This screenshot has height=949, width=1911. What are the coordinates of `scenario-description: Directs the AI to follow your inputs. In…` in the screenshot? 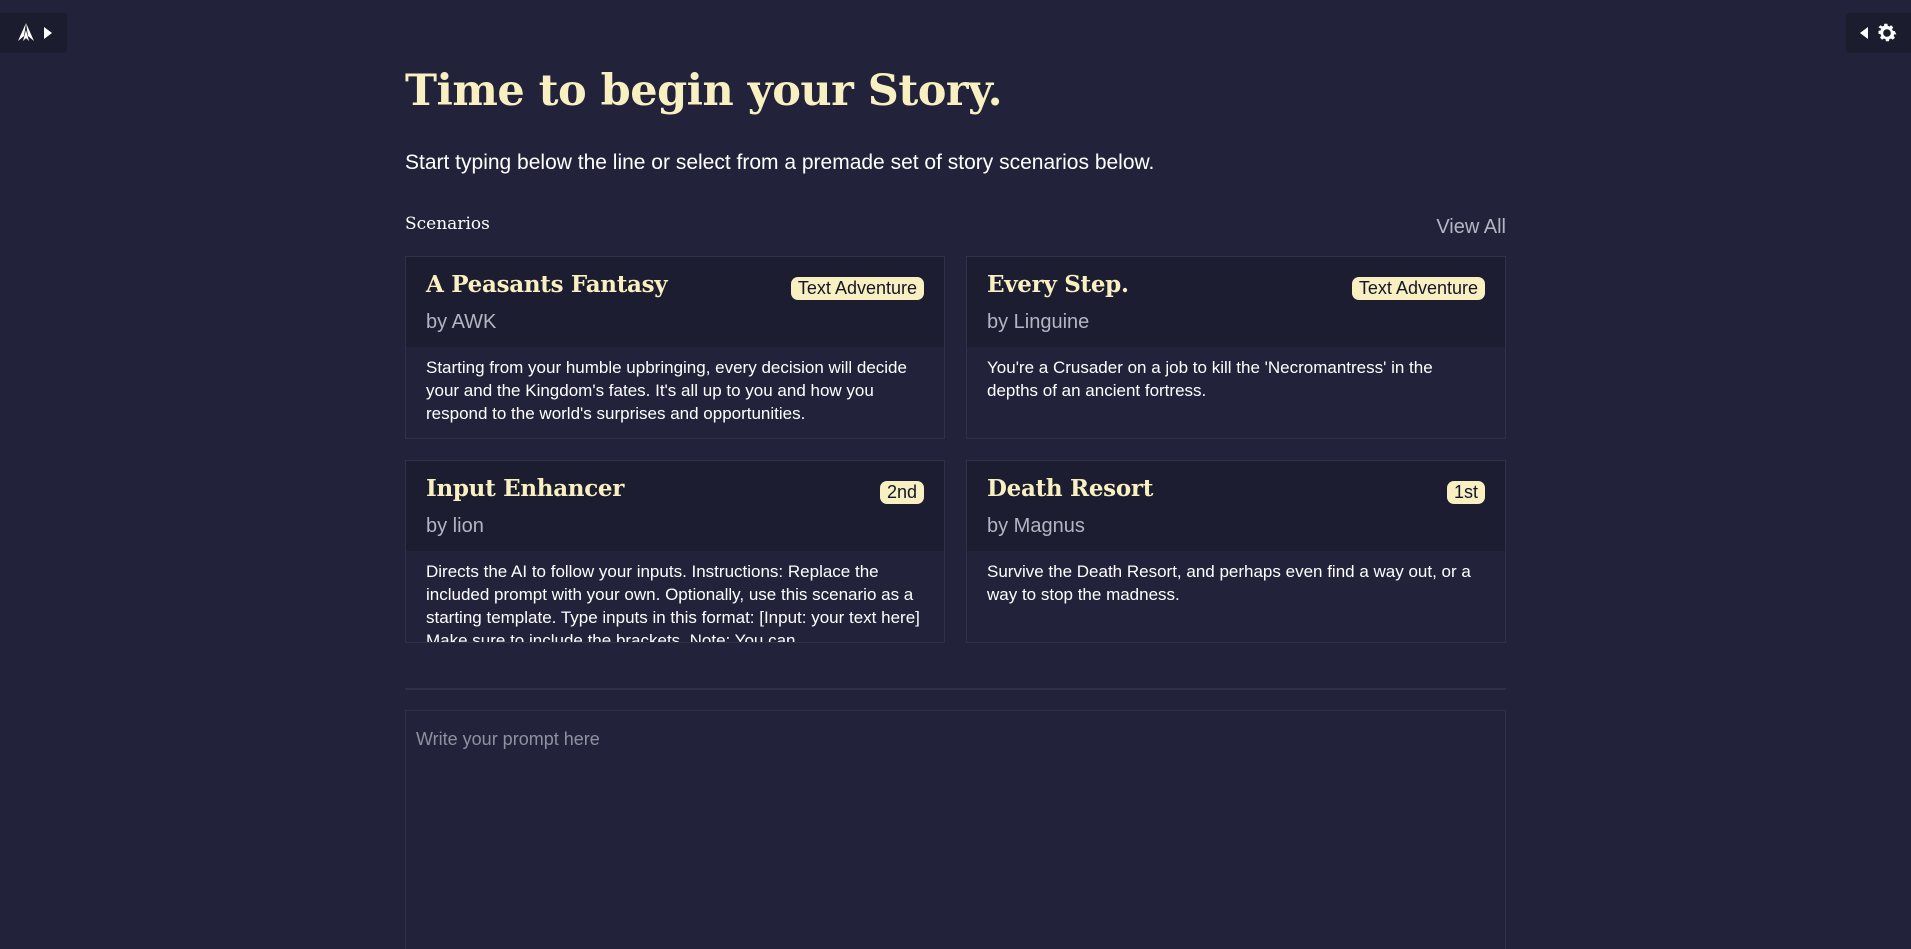 It's located at (673, 602).